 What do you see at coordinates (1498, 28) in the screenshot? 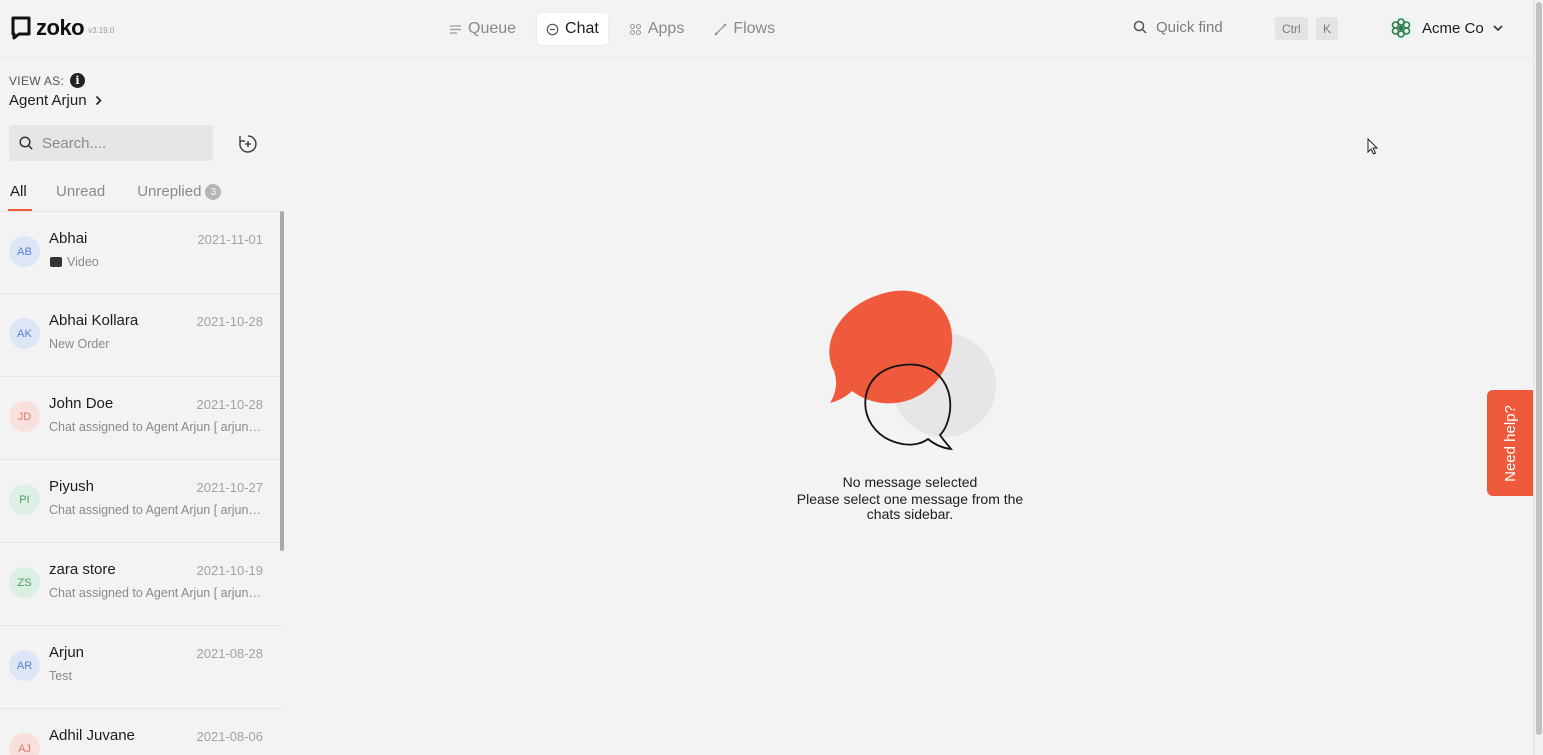
I see `chevron-down-icon` at bounding box center [1498, 28].